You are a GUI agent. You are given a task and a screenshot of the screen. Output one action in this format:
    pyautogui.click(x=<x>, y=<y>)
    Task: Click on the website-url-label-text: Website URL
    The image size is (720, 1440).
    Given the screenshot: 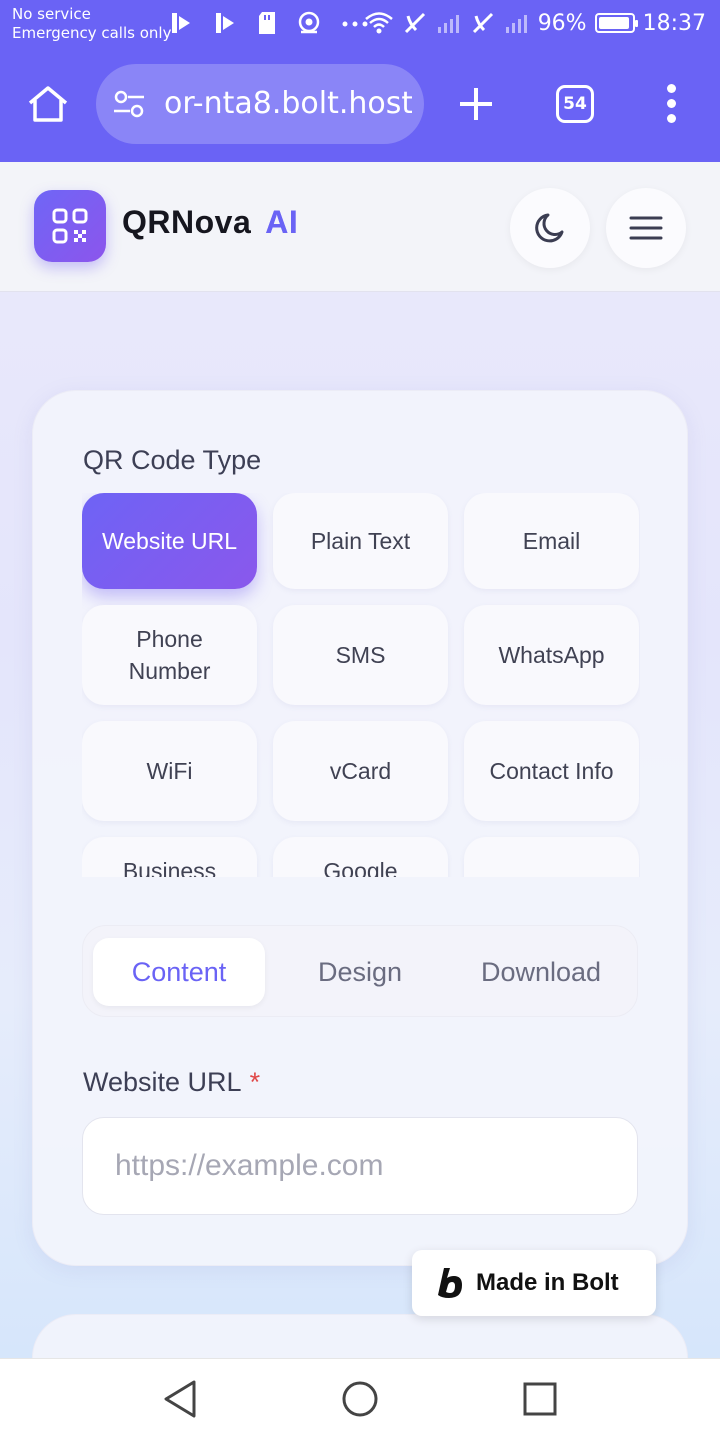 What is the action you would take?
    pyautogui.click(x=162, y=1082)
    